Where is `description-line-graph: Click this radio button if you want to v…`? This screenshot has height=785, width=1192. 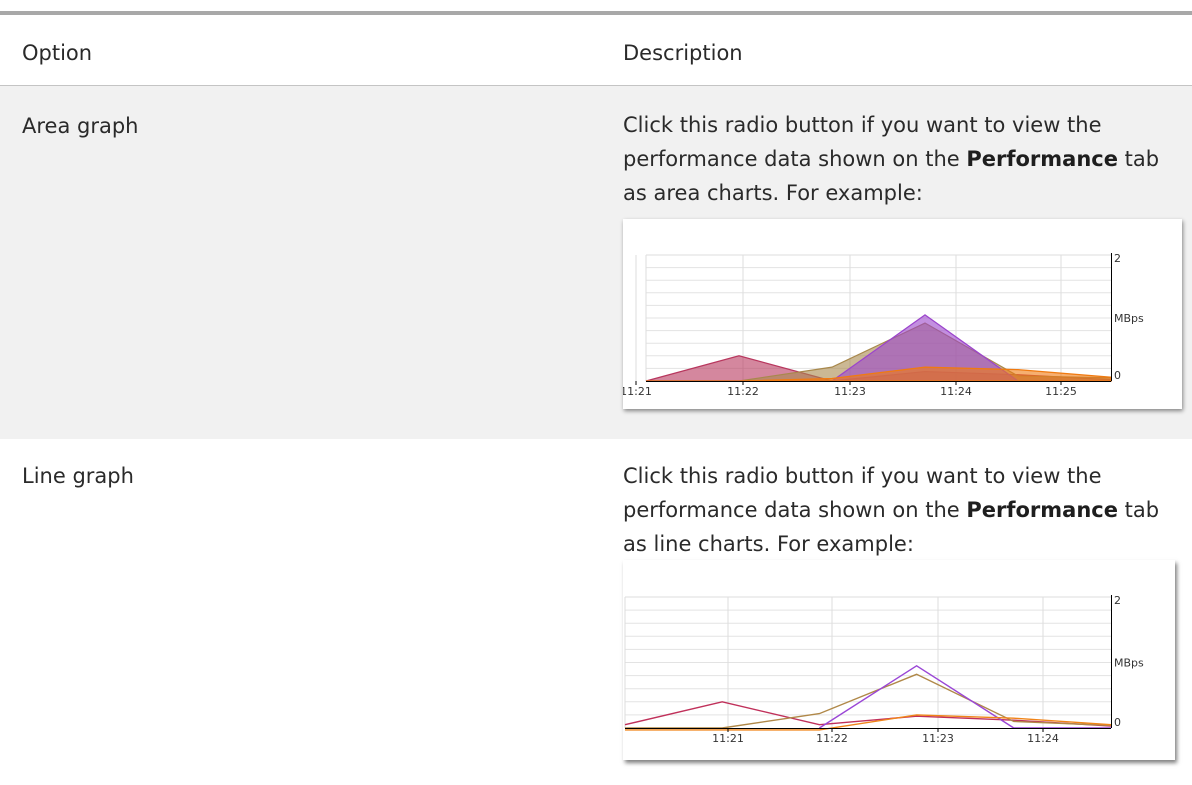
description-line-graph: Click this radio button if you want to v… is located at coordinates (906, 510).